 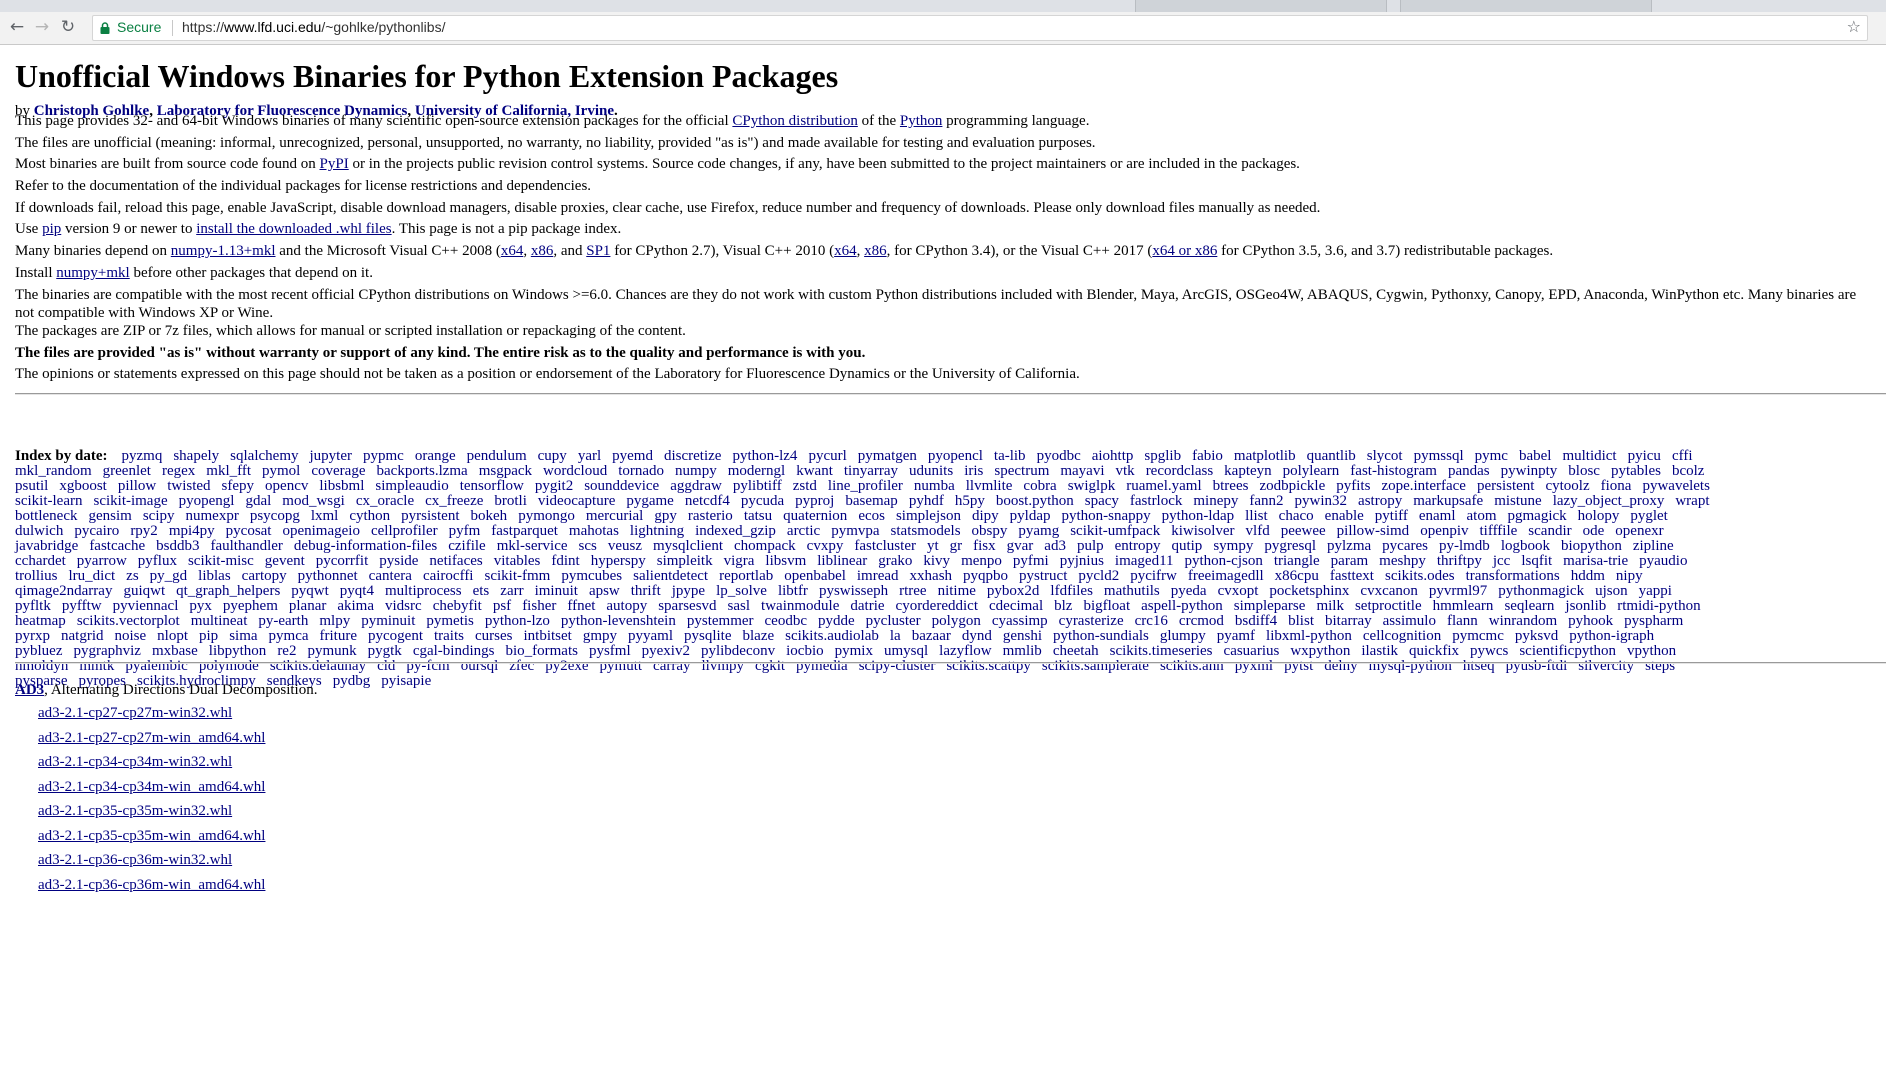 What do you see at coordinates (1207, 456) in the screenshot?
I see `index-link: fabio` at bounding box center [1207, 456].